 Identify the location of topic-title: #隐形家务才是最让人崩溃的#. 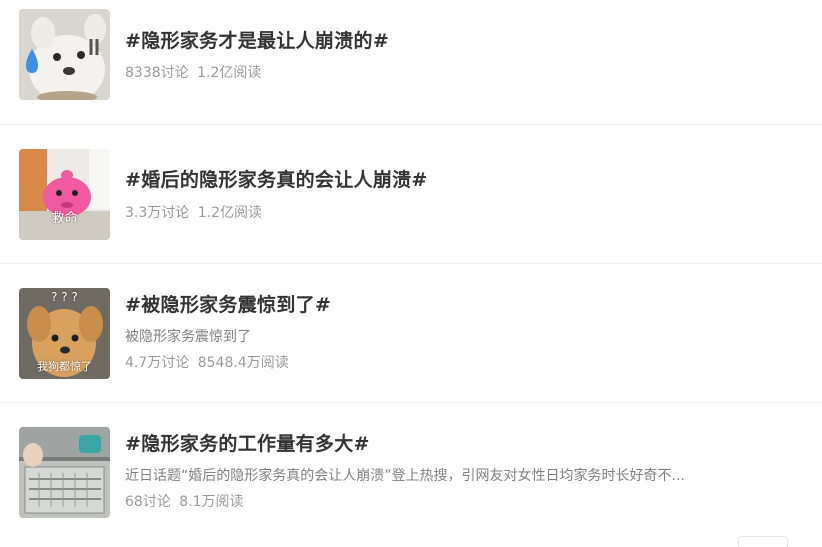
(257, 39).